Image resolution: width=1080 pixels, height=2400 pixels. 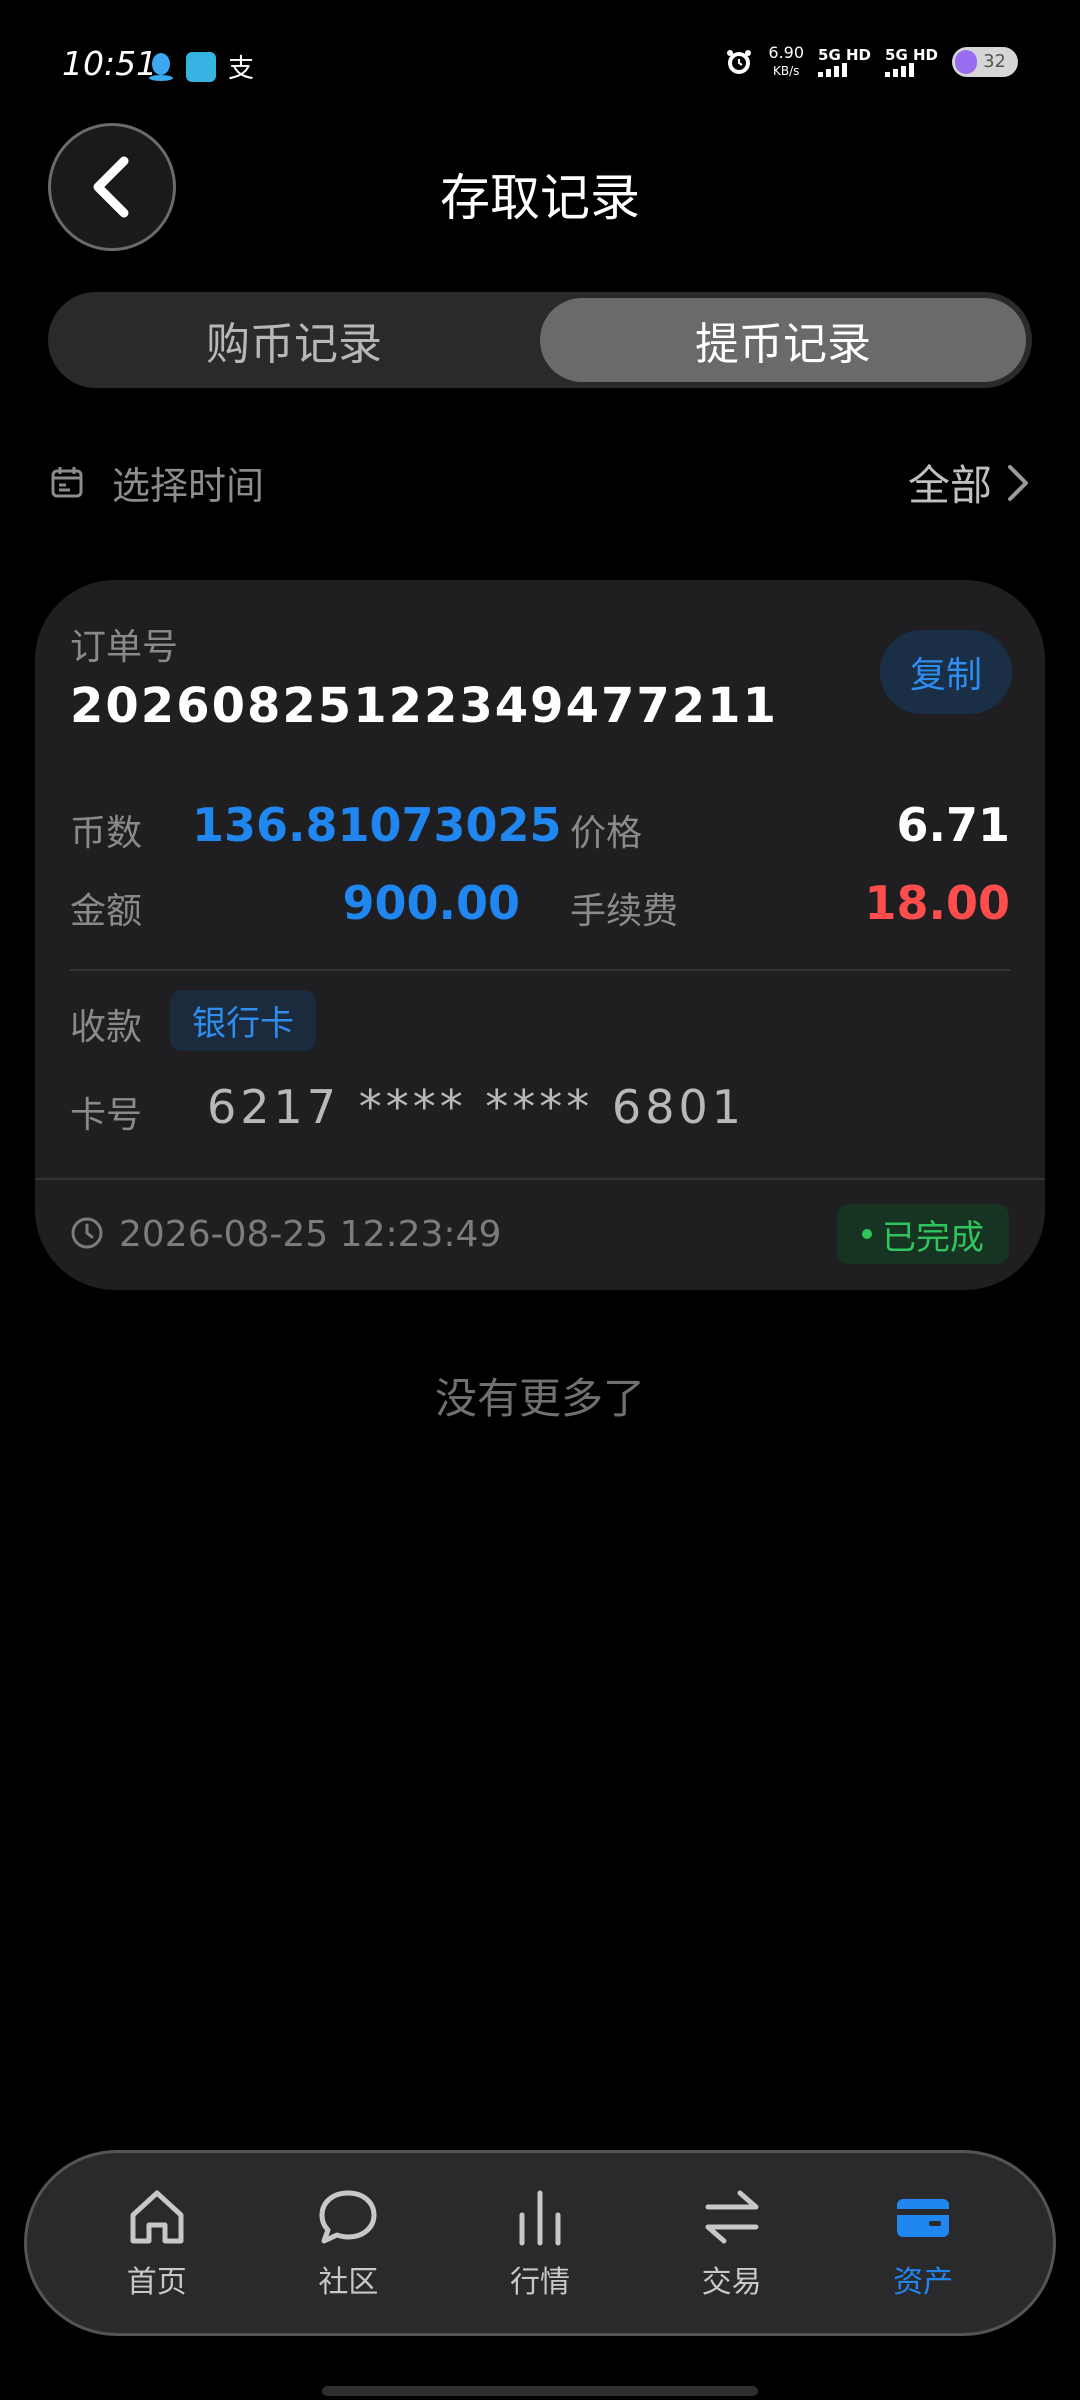 What do you see at coordinates (348, 2282) in the screenshot?
I see `nav-community-label: 社区` at bounding box center [348, 2282].